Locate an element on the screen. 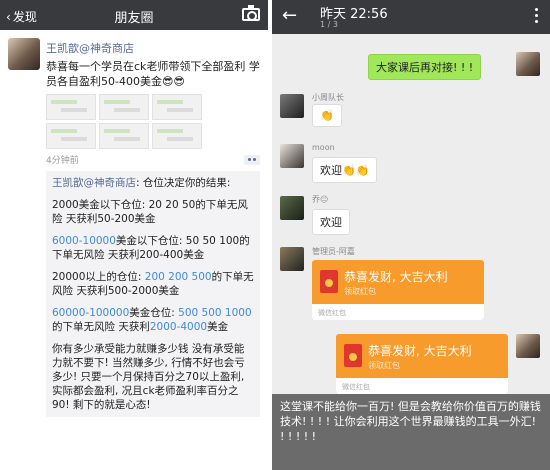 Image resolution: width=550 pixels, height=470 pixels. comment-intro: 仓位决定你的结果: is located at coordinates (186, 183).